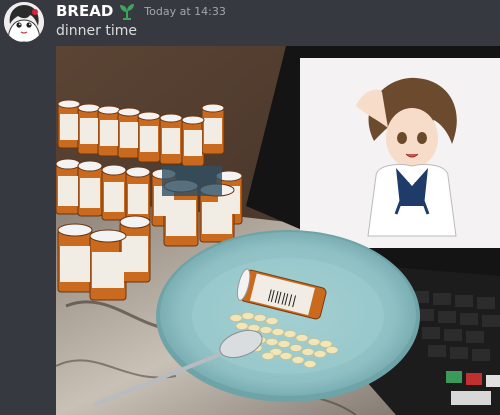 The height and width of the screenshot is (415, 500). Describe the element at coordinates (141, 11) in the screenshot. I see `message-header: BREAD Today at 14:33` at that location.